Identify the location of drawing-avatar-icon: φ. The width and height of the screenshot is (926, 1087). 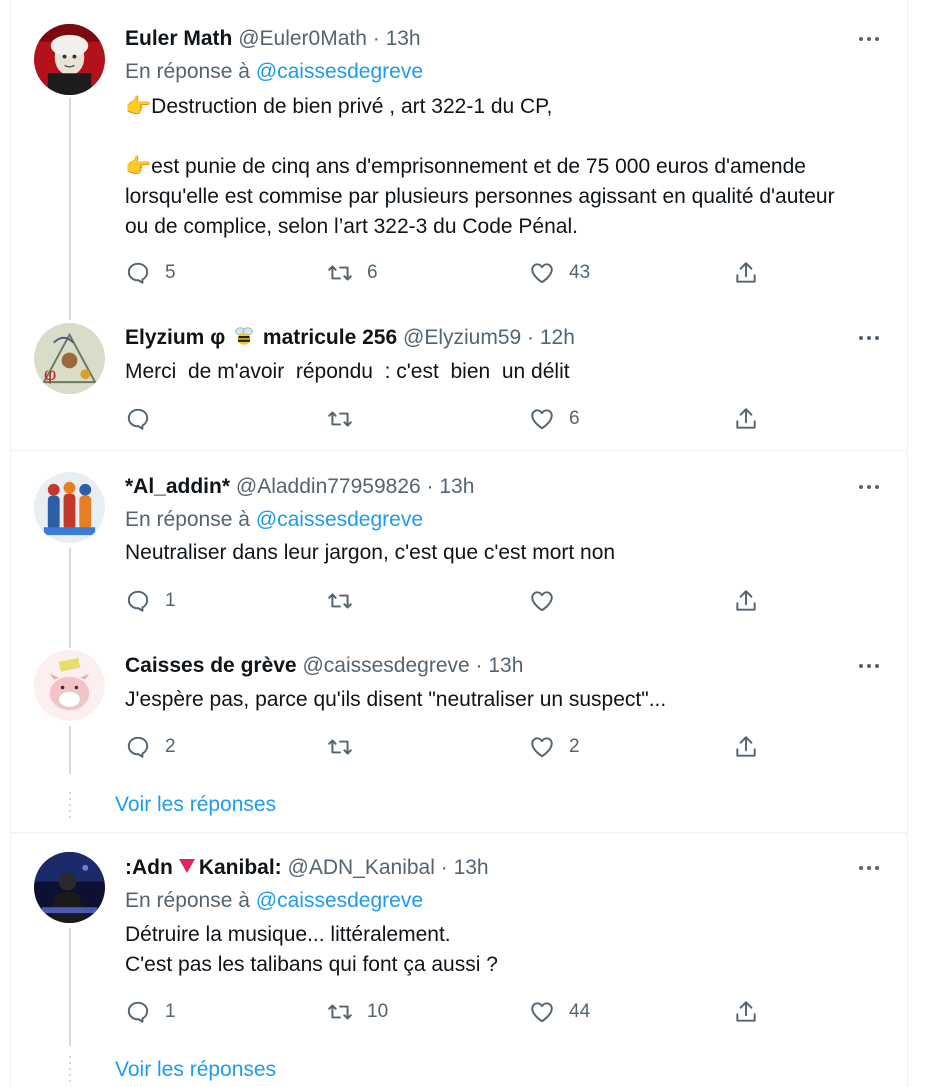
(69, 358).